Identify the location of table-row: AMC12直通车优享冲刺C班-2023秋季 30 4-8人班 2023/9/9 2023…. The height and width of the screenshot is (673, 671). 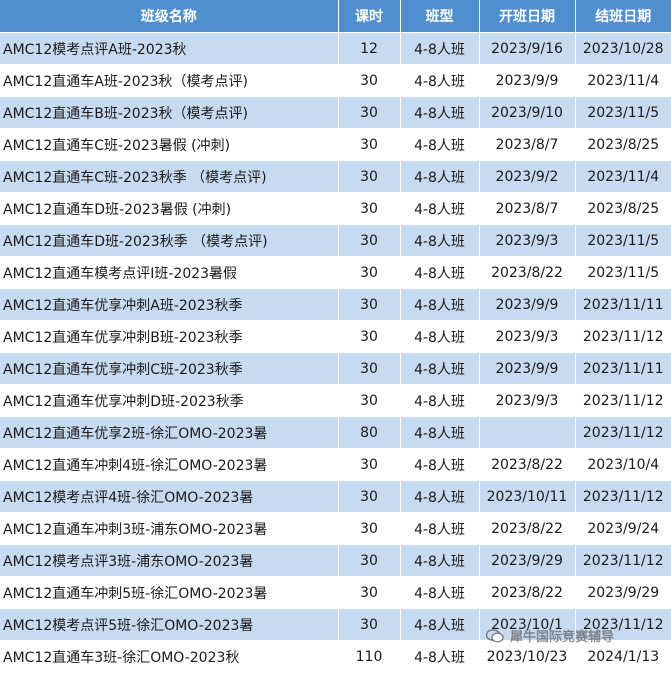
(335, 368).